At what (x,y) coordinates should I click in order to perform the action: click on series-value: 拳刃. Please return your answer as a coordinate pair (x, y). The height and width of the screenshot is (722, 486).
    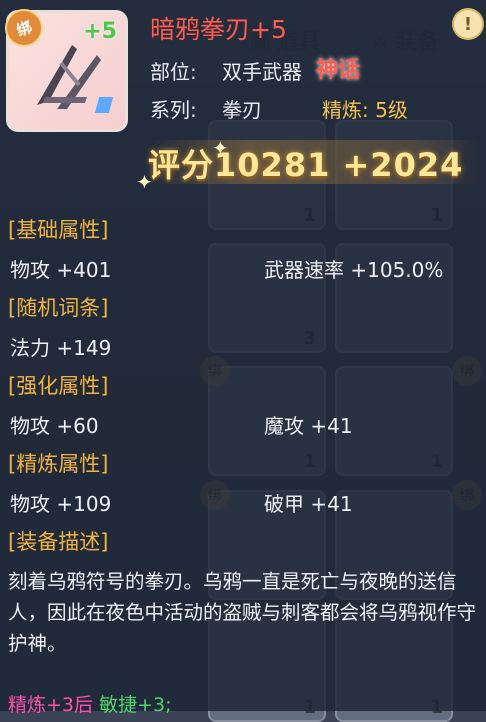
    Looking at the image, I should click on (242, 110).